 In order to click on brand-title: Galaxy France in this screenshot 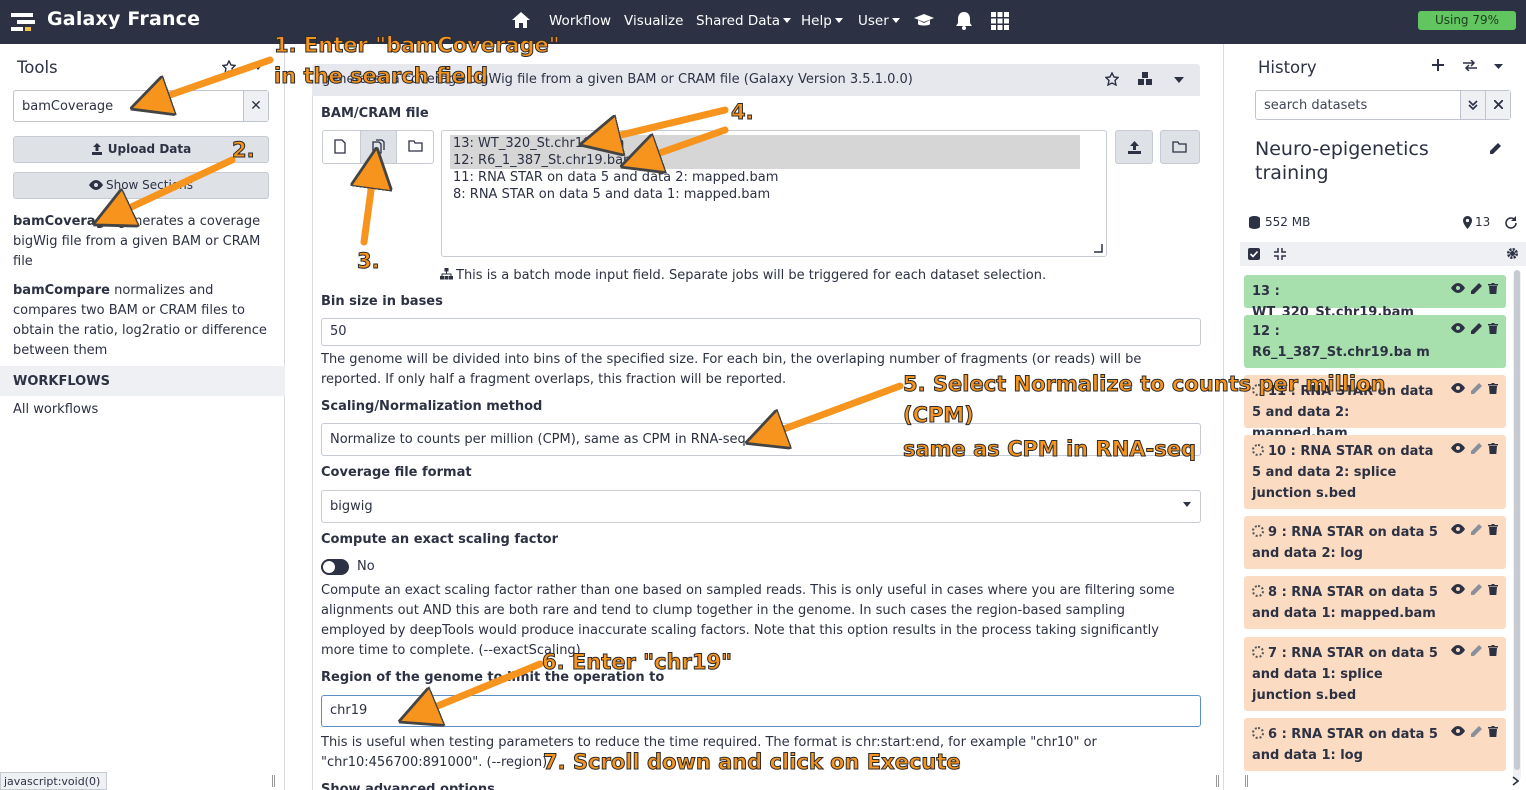, I will do `click(123, 19)`.